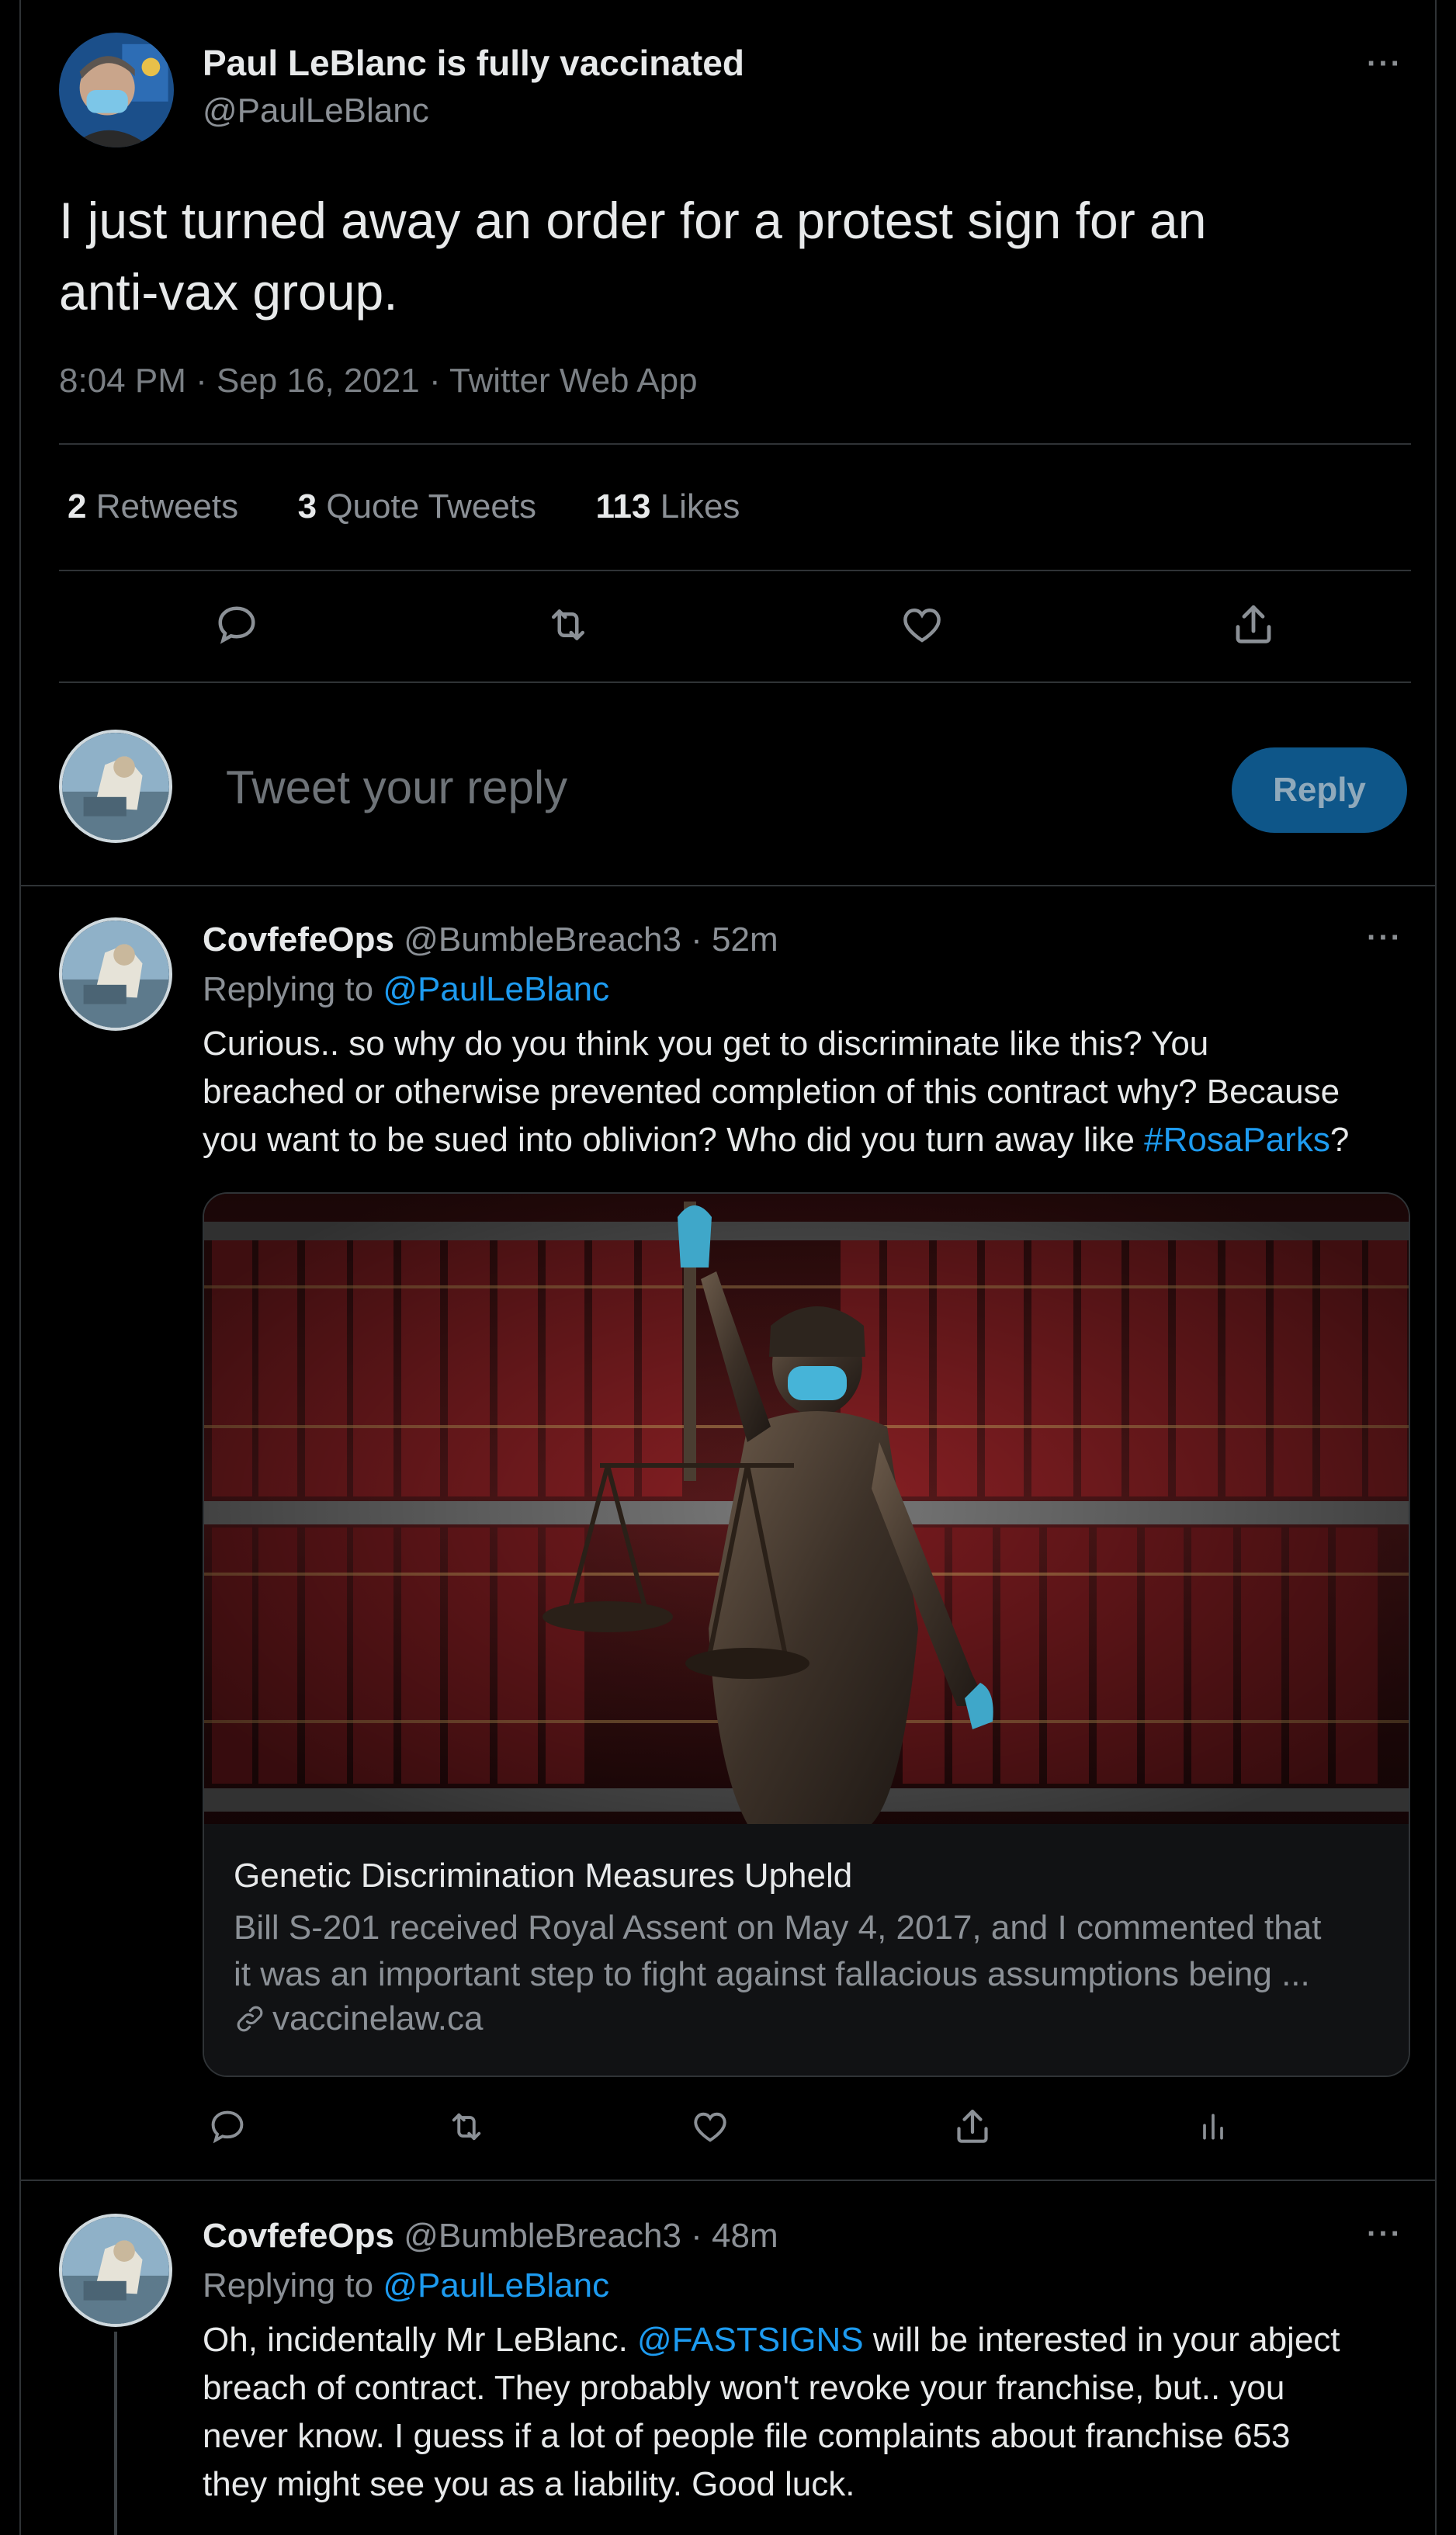 The image size is (1456, 2535). Describe the element at coordinates (116, 2433) in the screenshot. I see `thread-line` at that location.